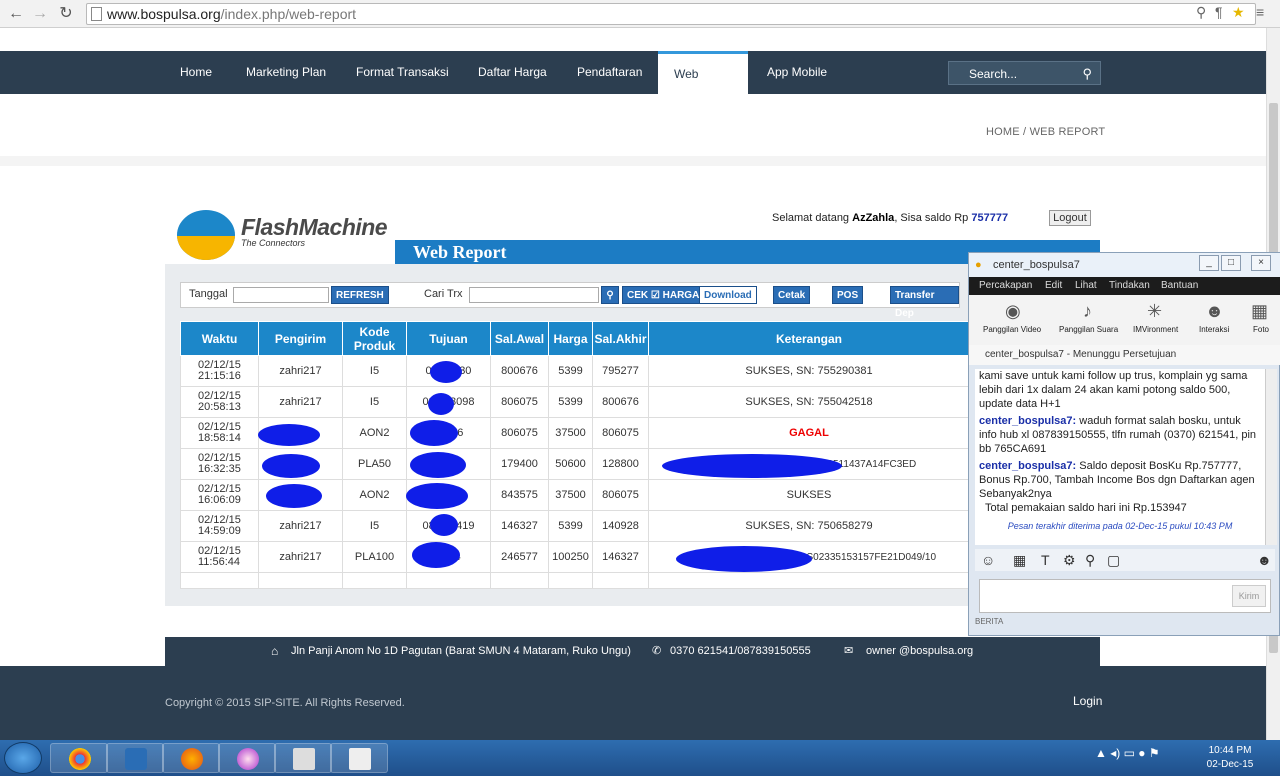 This screenshot has height=776, width=1280. What do you see at coordinates (1264, 560) in the screenshot?
I see `contact-icon: ☻` at bounding box center [1264, 560].